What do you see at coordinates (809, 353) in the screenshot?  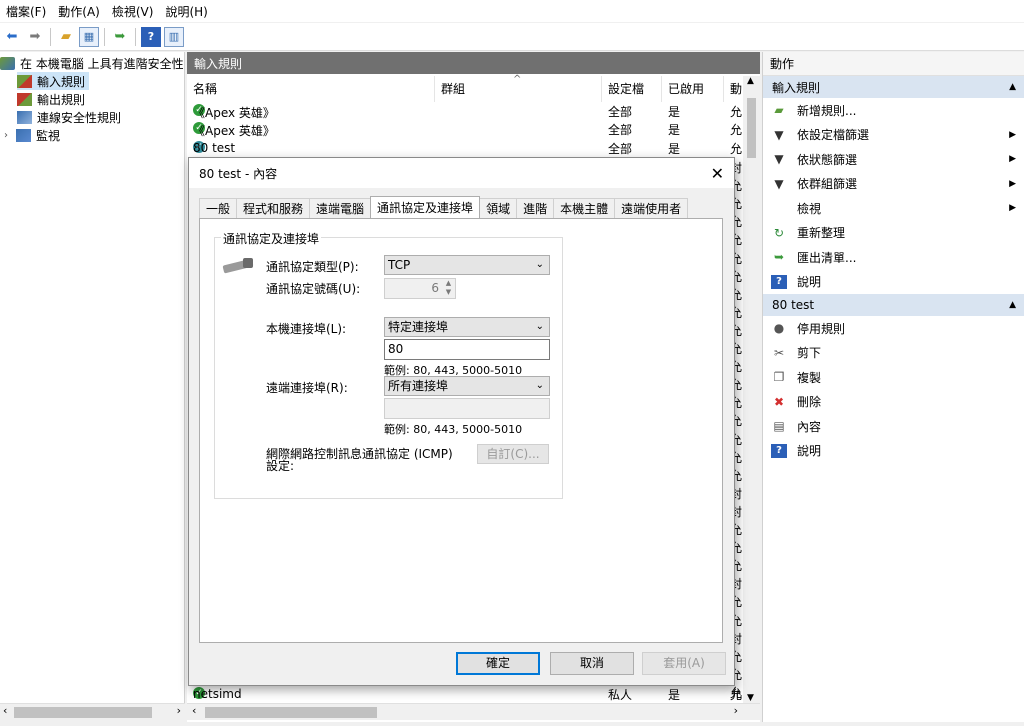 I see `action-label: 剪下` at bounding box center [809, 353].